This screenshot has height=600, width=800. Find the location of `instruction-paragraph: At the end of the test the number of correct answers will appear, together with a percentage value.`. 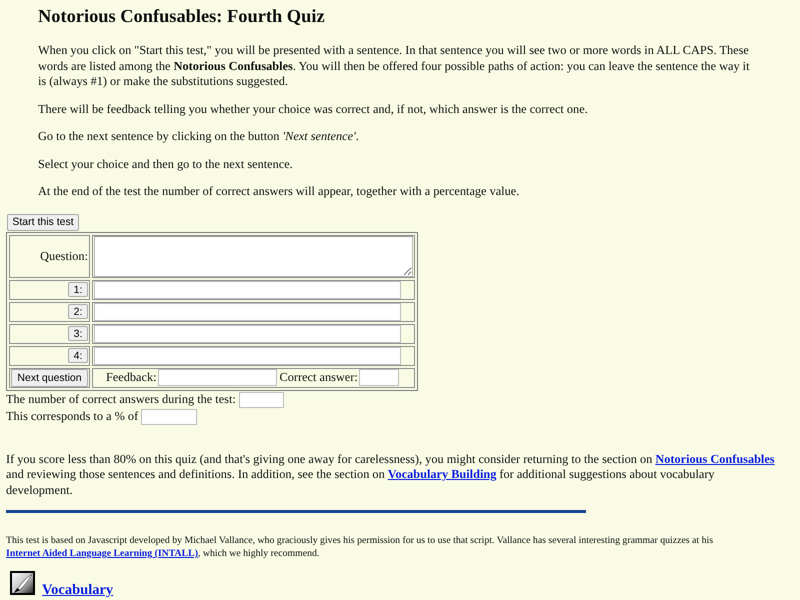

instruction-paragraph: At the end of the test the number of correct answers will appear, together with a percentage value. is located at coordinates (279, 192).